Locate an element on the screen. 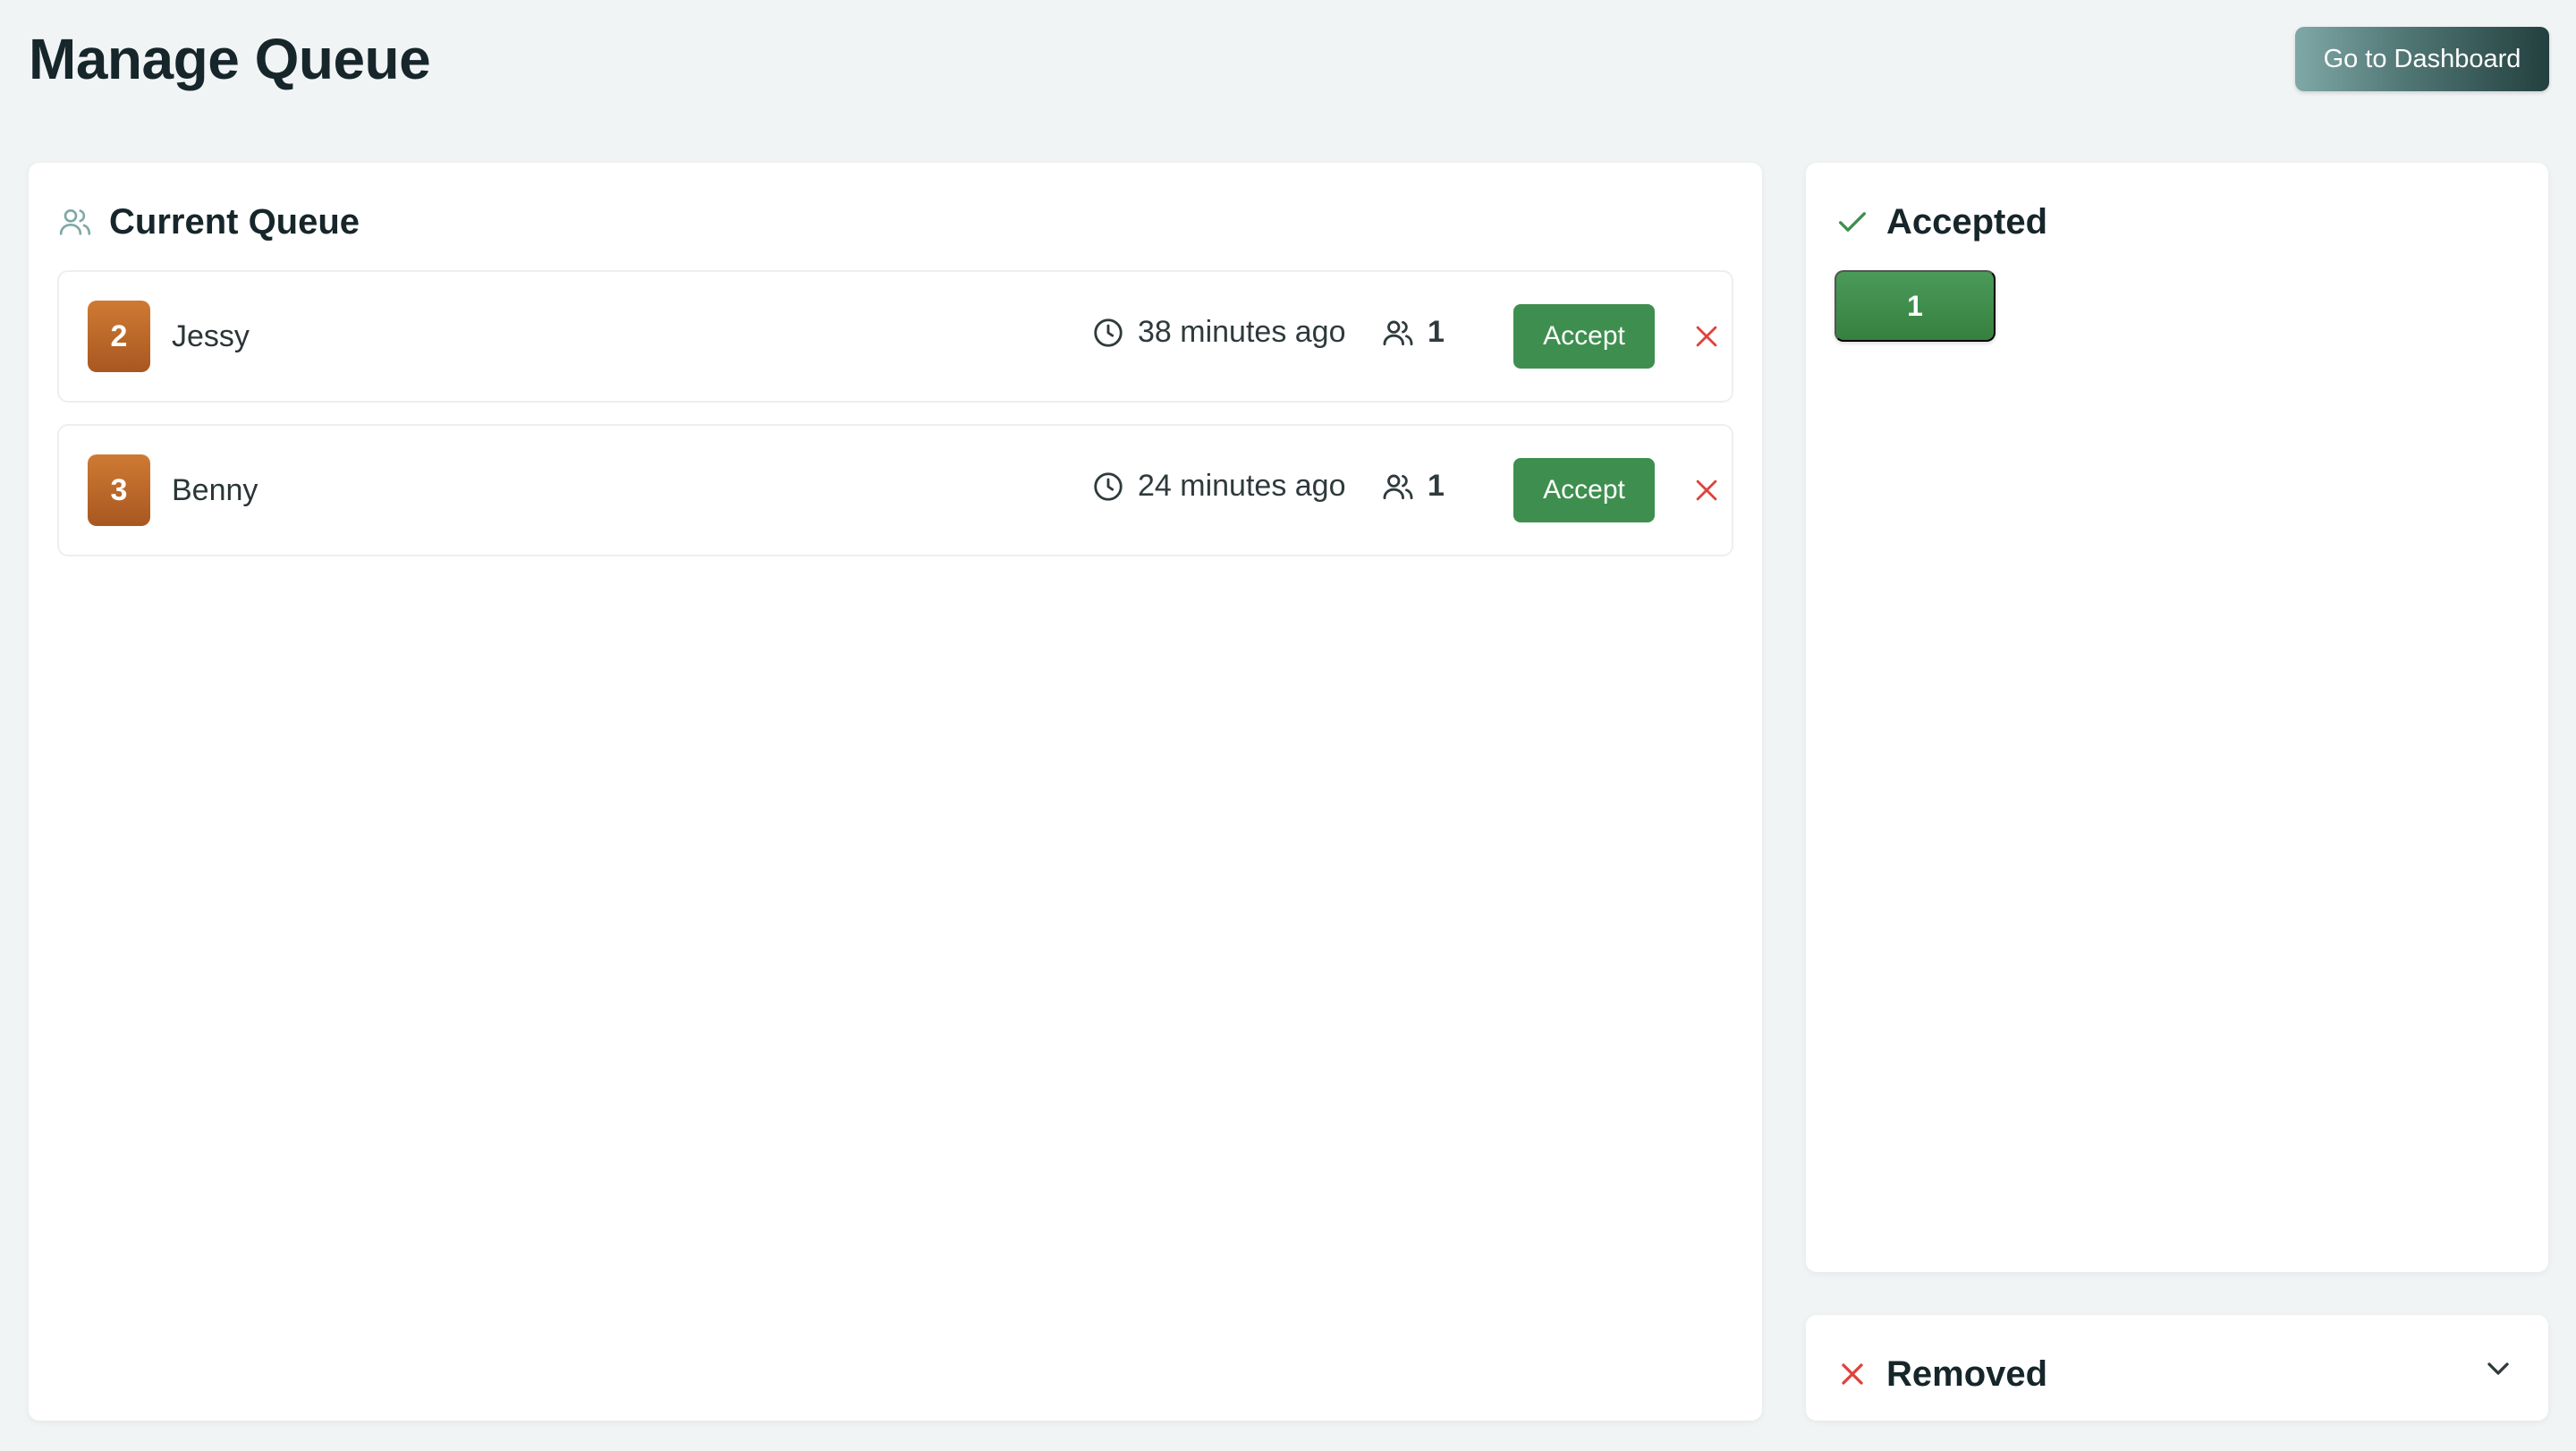 Image resolution: width=2576 pixels, height=1451 pixels. current-queue-header: Current Queue is located at coordinates (208, 222).